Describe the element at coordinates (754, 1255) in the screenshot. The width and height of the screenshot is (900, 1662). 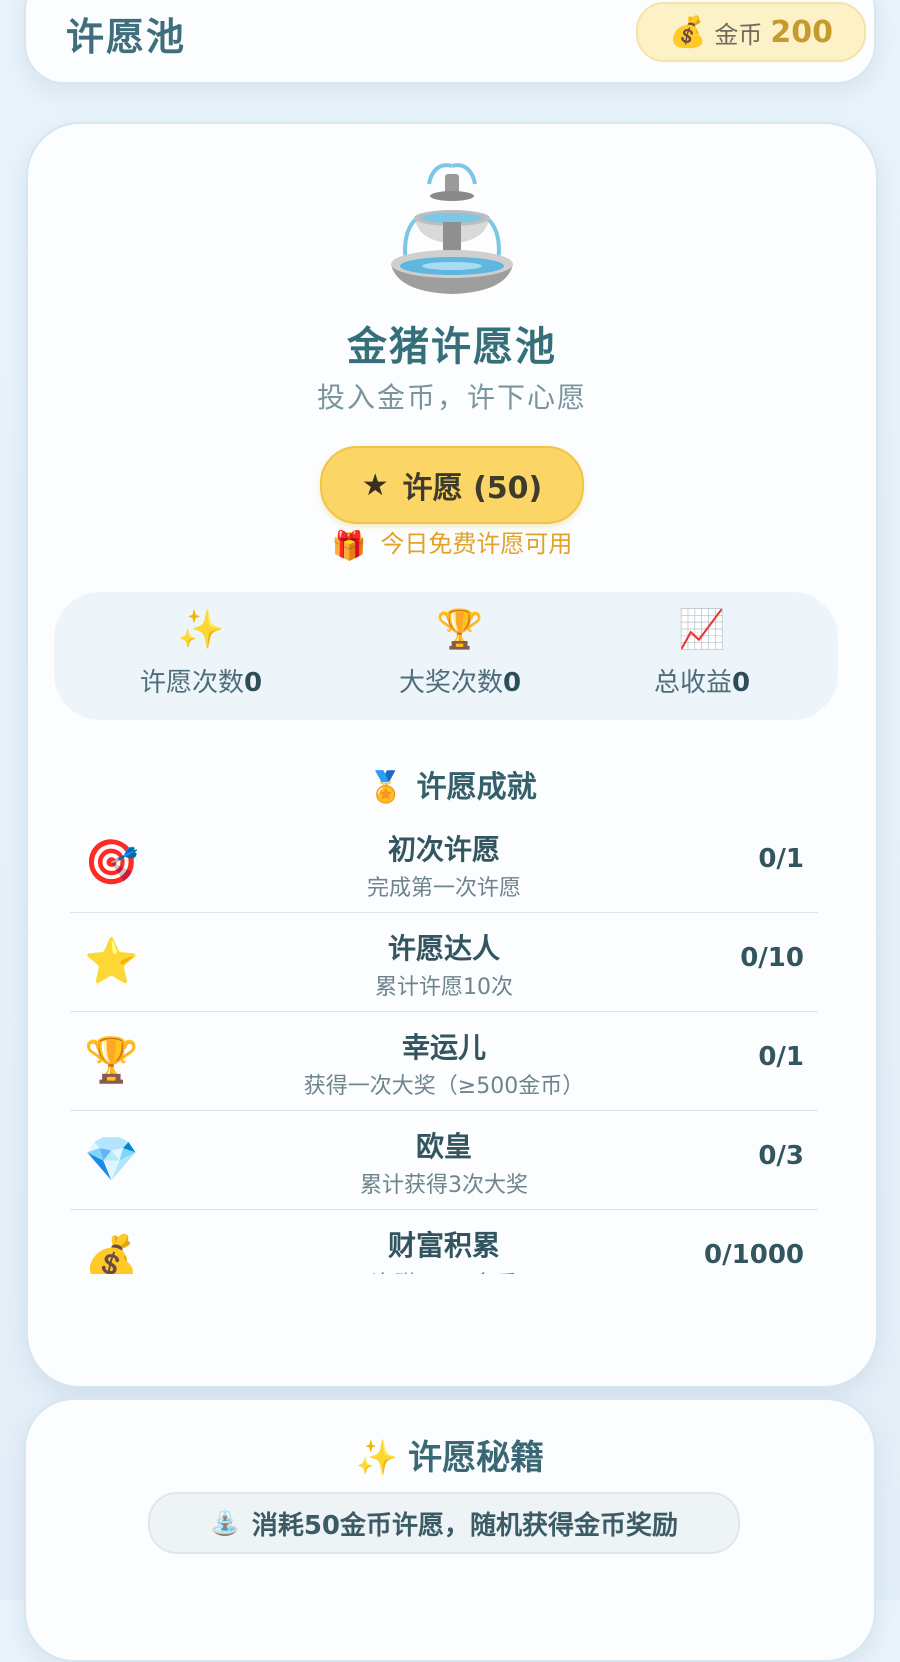
I see `achievement-progress: 0/1000` at that location.